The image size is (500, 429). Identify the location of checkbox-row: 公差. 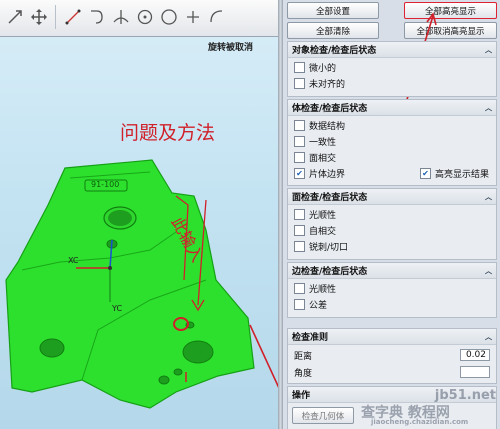
(310, 304).